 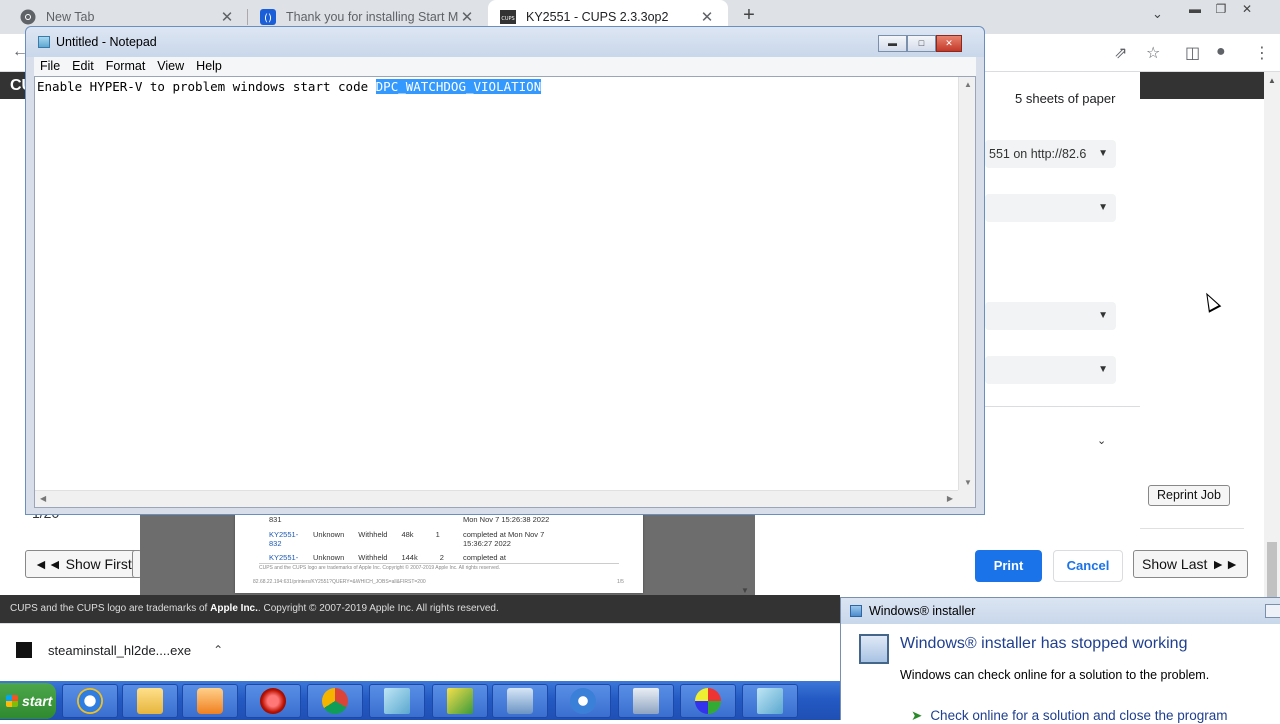 What do you see at coordinates (1120, 53) in the screenshot?
I see `share-icon: ⇗` at bounding box center [1120, 53].